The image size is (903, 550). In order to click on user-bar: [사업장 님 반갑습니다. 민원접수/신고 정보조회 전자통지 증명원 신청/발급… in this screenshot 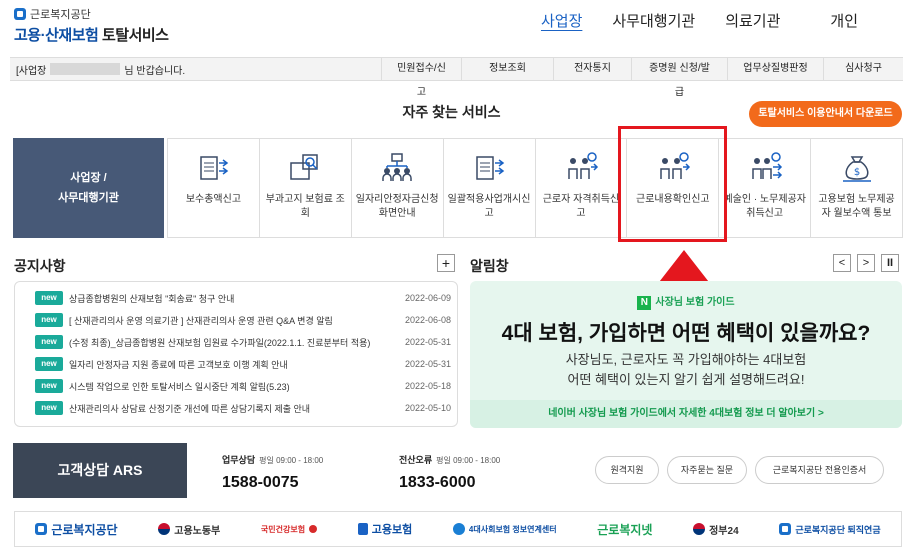, I will do `click(456, 77)`.